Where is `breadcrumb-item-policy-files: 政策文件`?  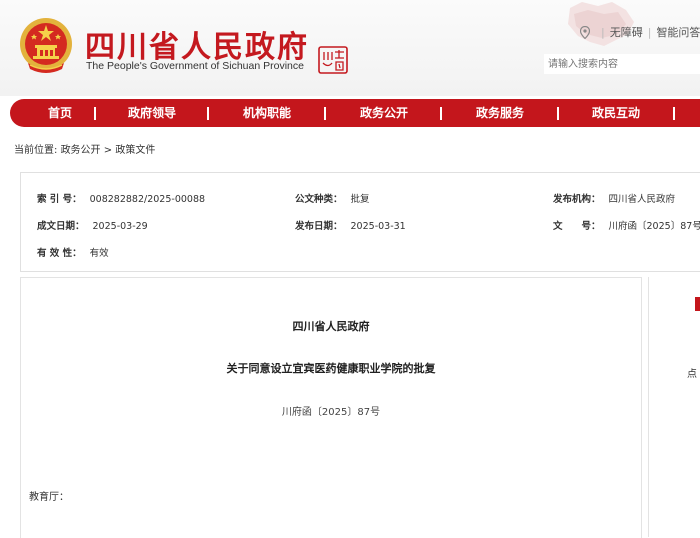
breadcrumb-item-policy-files: 政策文件 is located at coordinates (135, 150).